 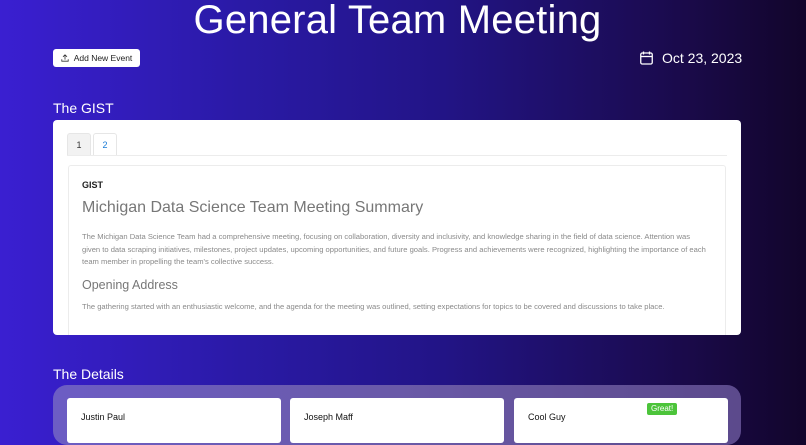 What do you see at coordinates (93, 185) in the screenshot?
I see `gist-label: GIST` at bounding box center [93, 185].